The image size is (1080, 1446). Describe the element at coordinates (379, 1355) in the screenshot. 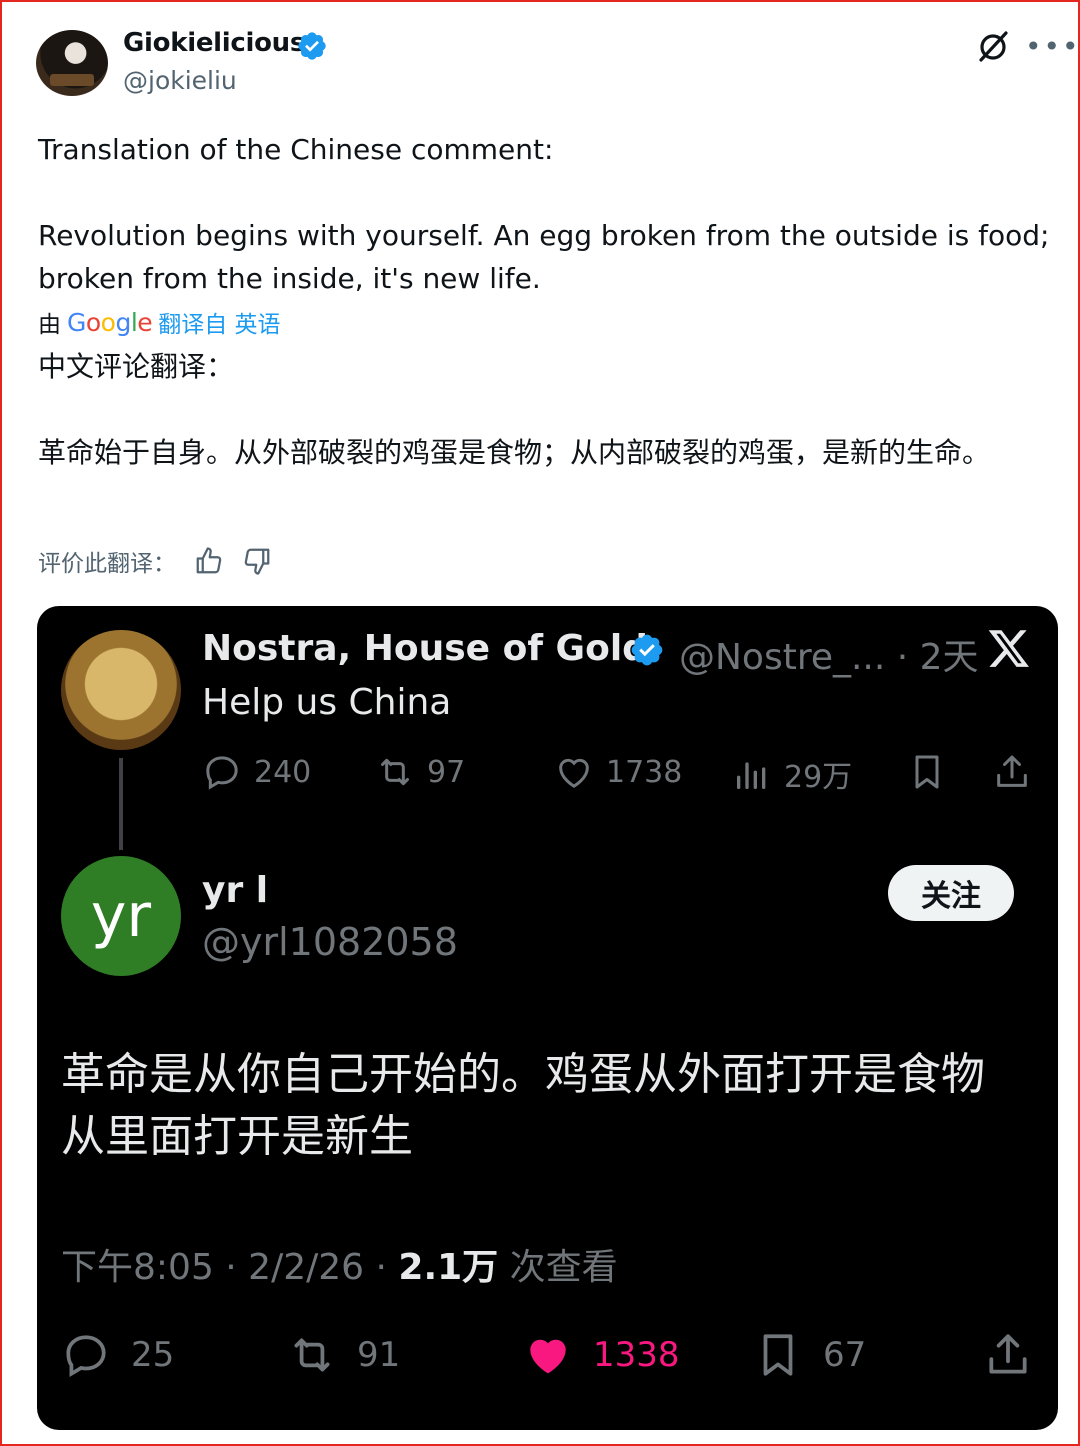

I see `reply-repost-count: 91` at that location.